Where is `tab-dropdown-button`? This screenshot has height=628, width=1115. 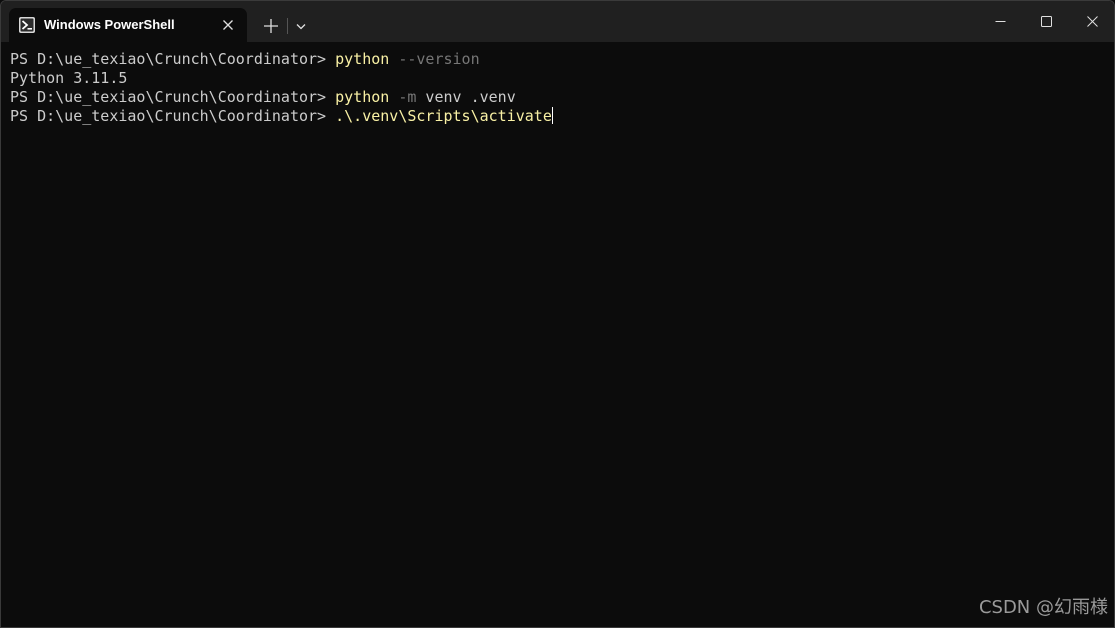
tab-dropdown-button is located at coordinates (301, 26).